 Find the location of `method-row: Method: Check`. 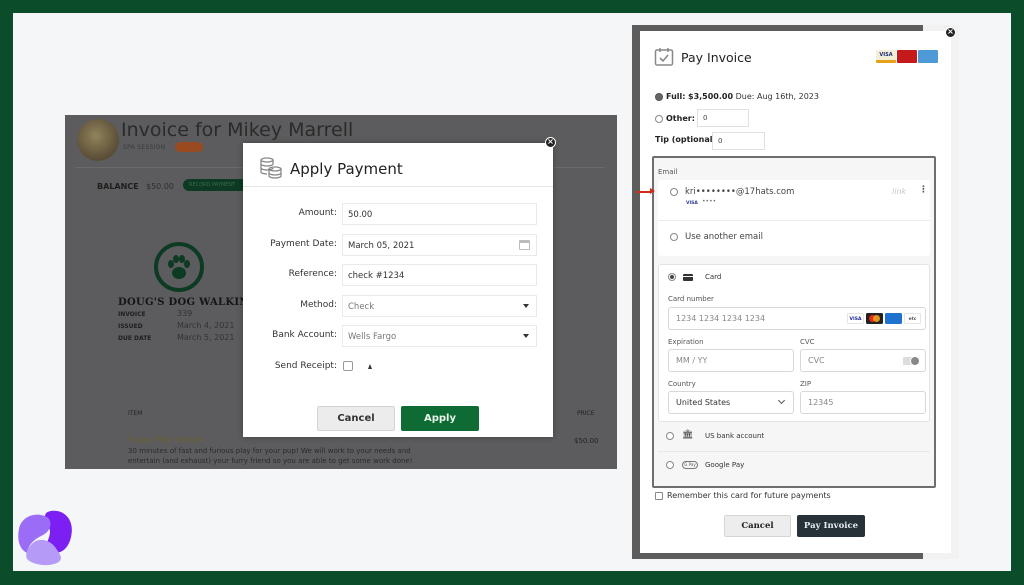

method-row: Method: Check is located at coordinates (398, 306).